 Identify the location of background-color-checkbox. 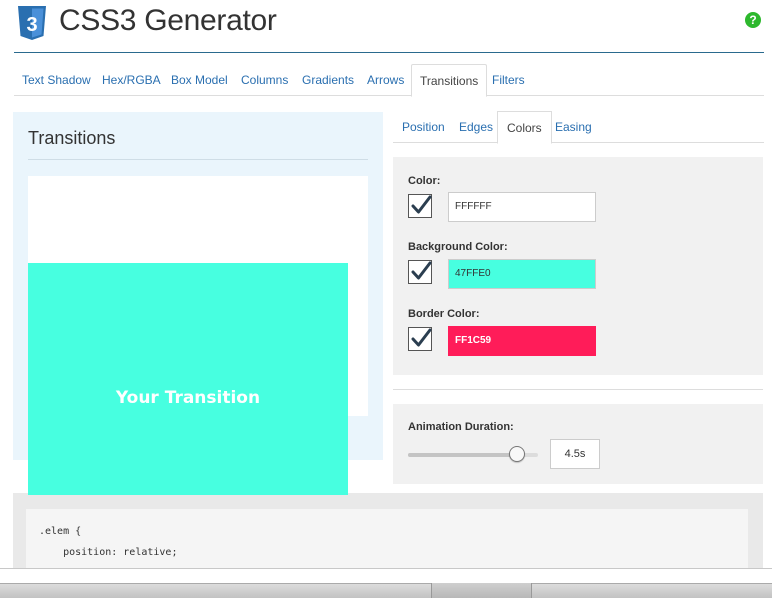
(420, 272).